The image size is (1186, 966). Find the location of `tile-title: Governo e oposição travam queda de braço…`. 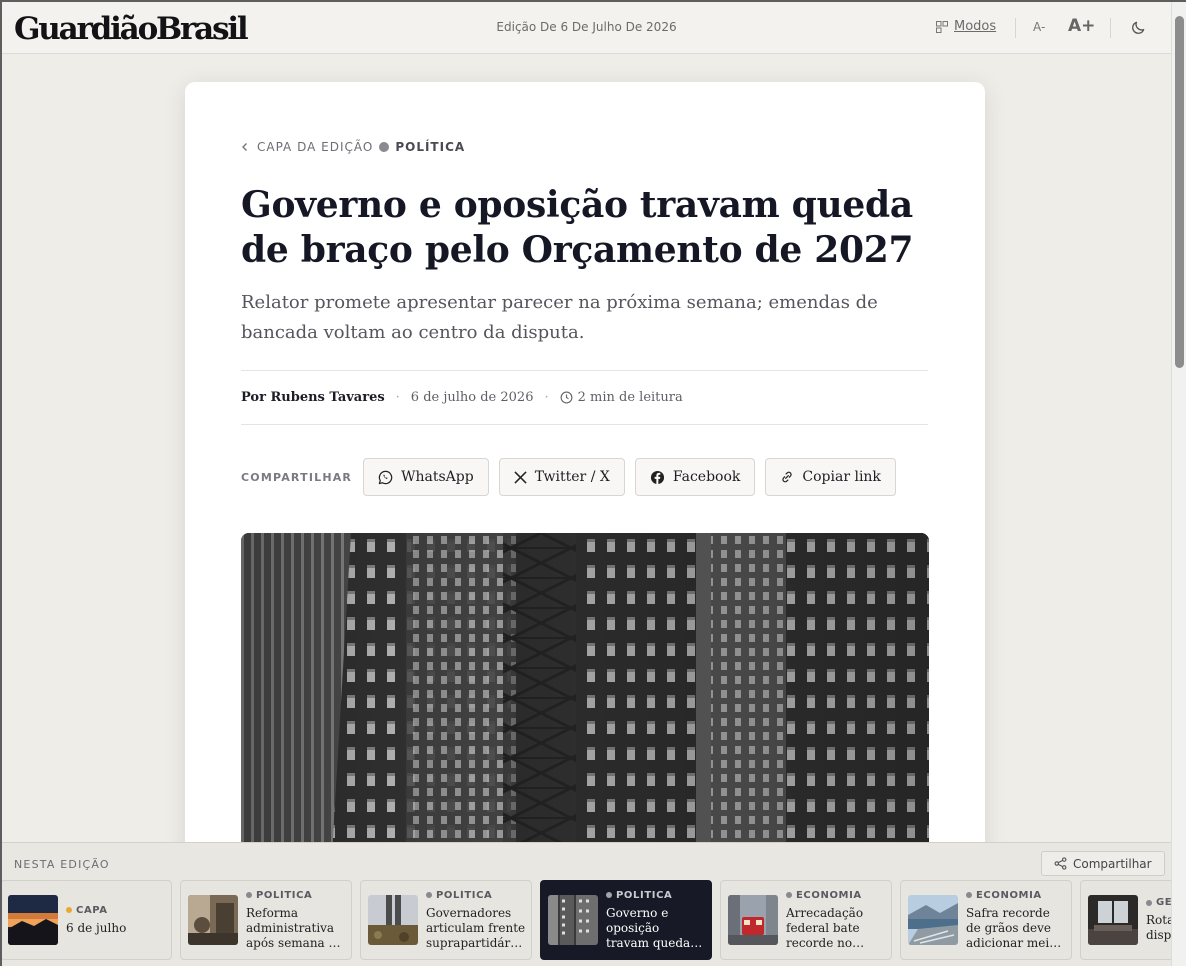

tile-title: Governo e oposição travam queda de braço… is located at coordinates (648, 927).